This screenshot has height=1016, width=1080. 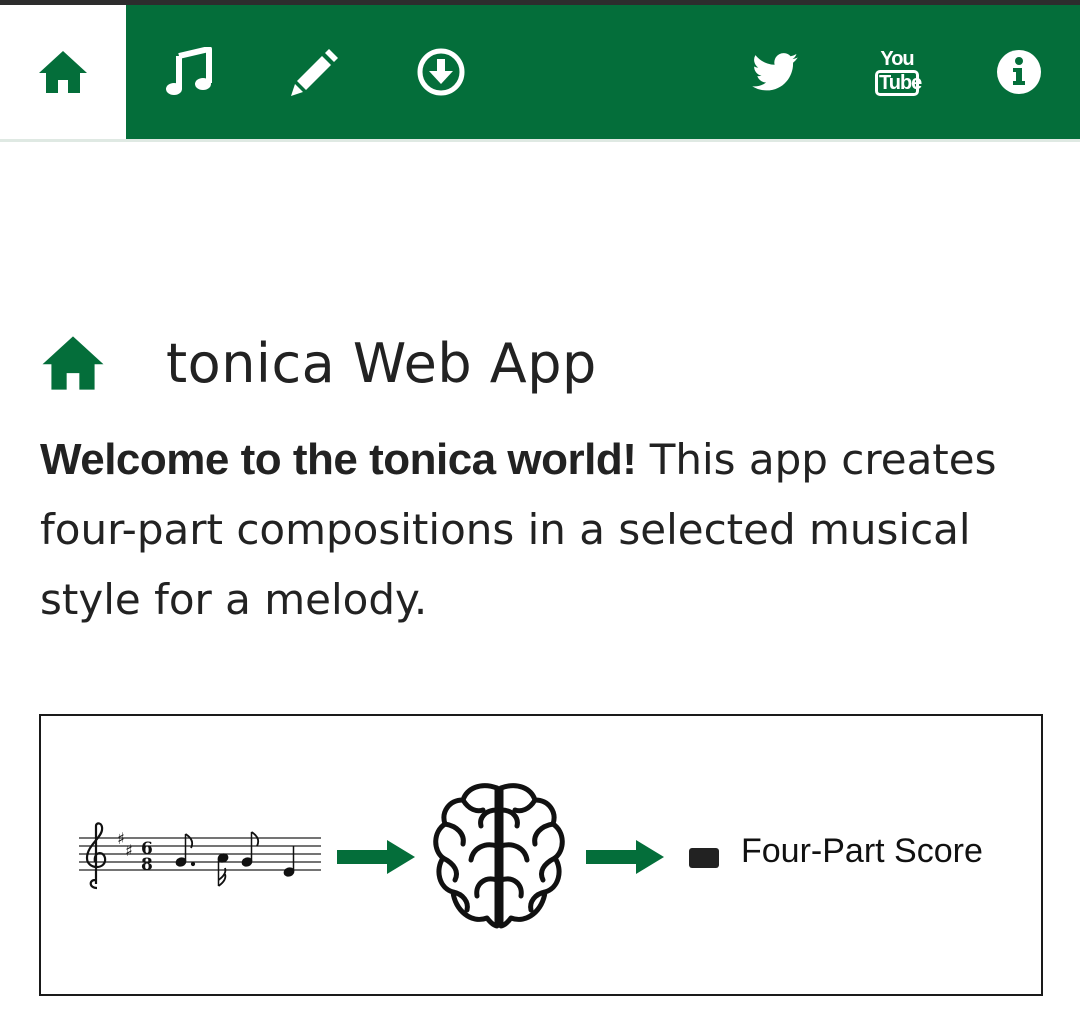 I want to click on navbar-separator, so click(x=540, y=140).